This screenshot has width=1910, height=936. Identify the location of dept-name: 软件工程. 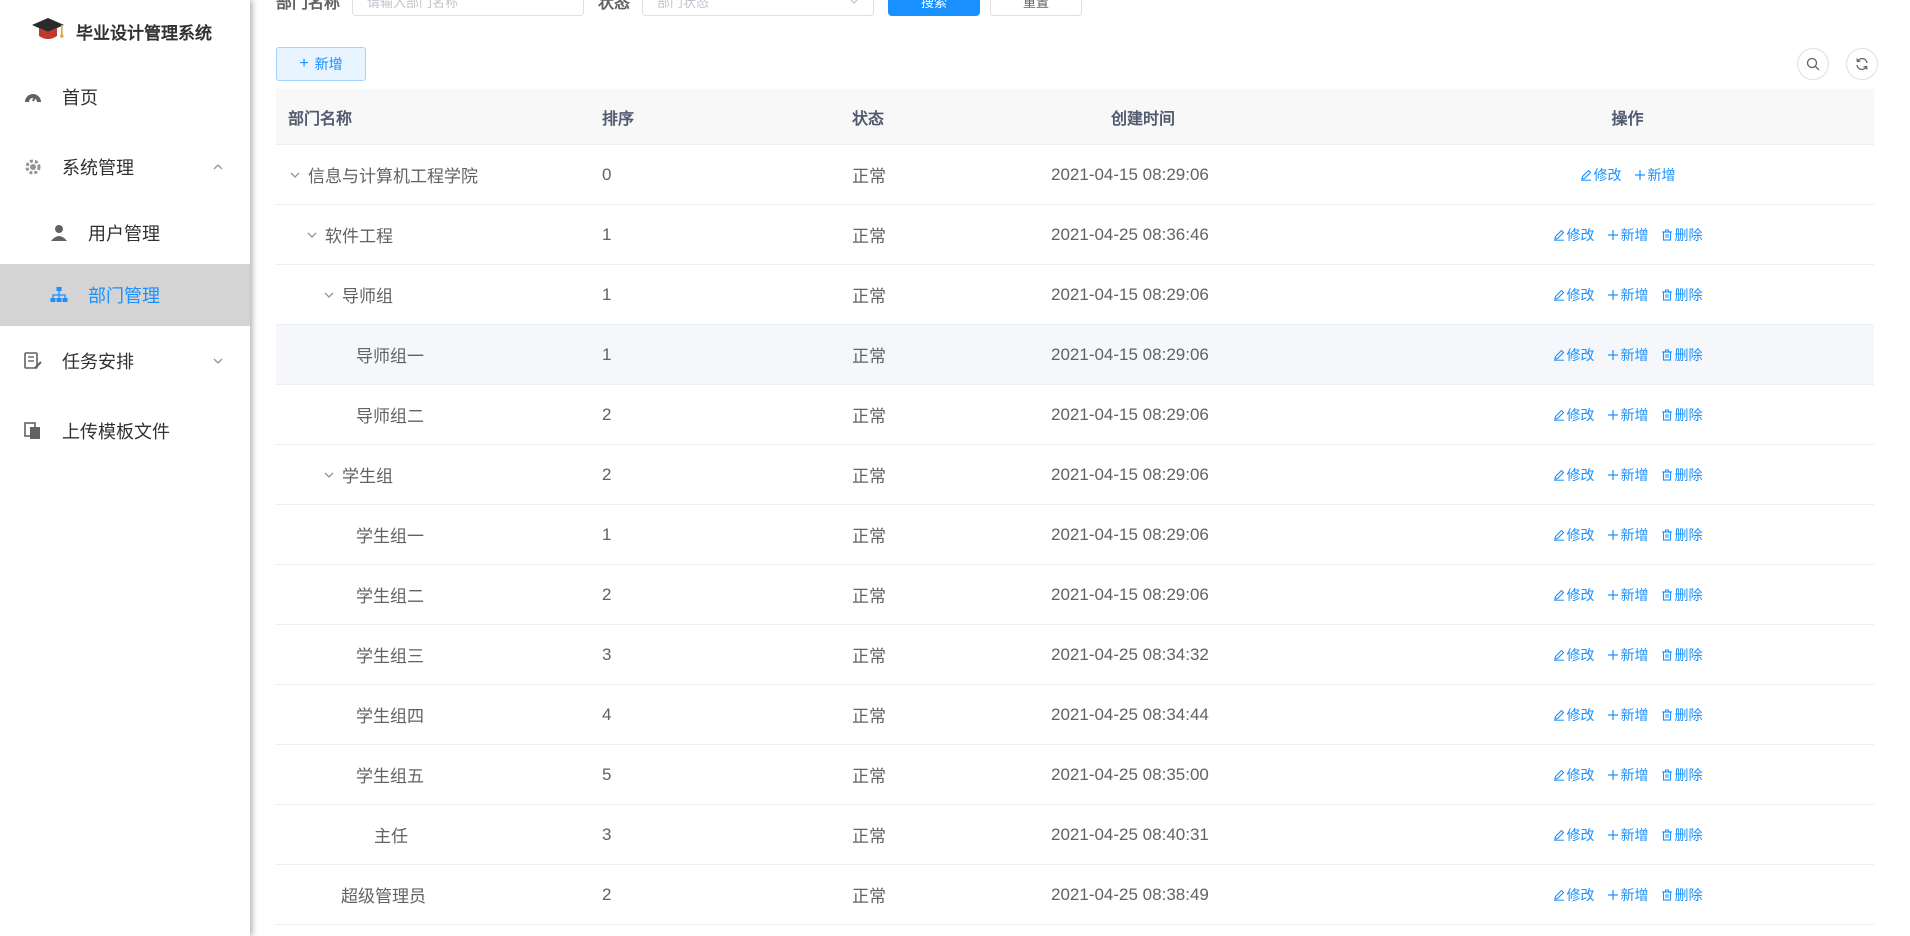
(359, 236).